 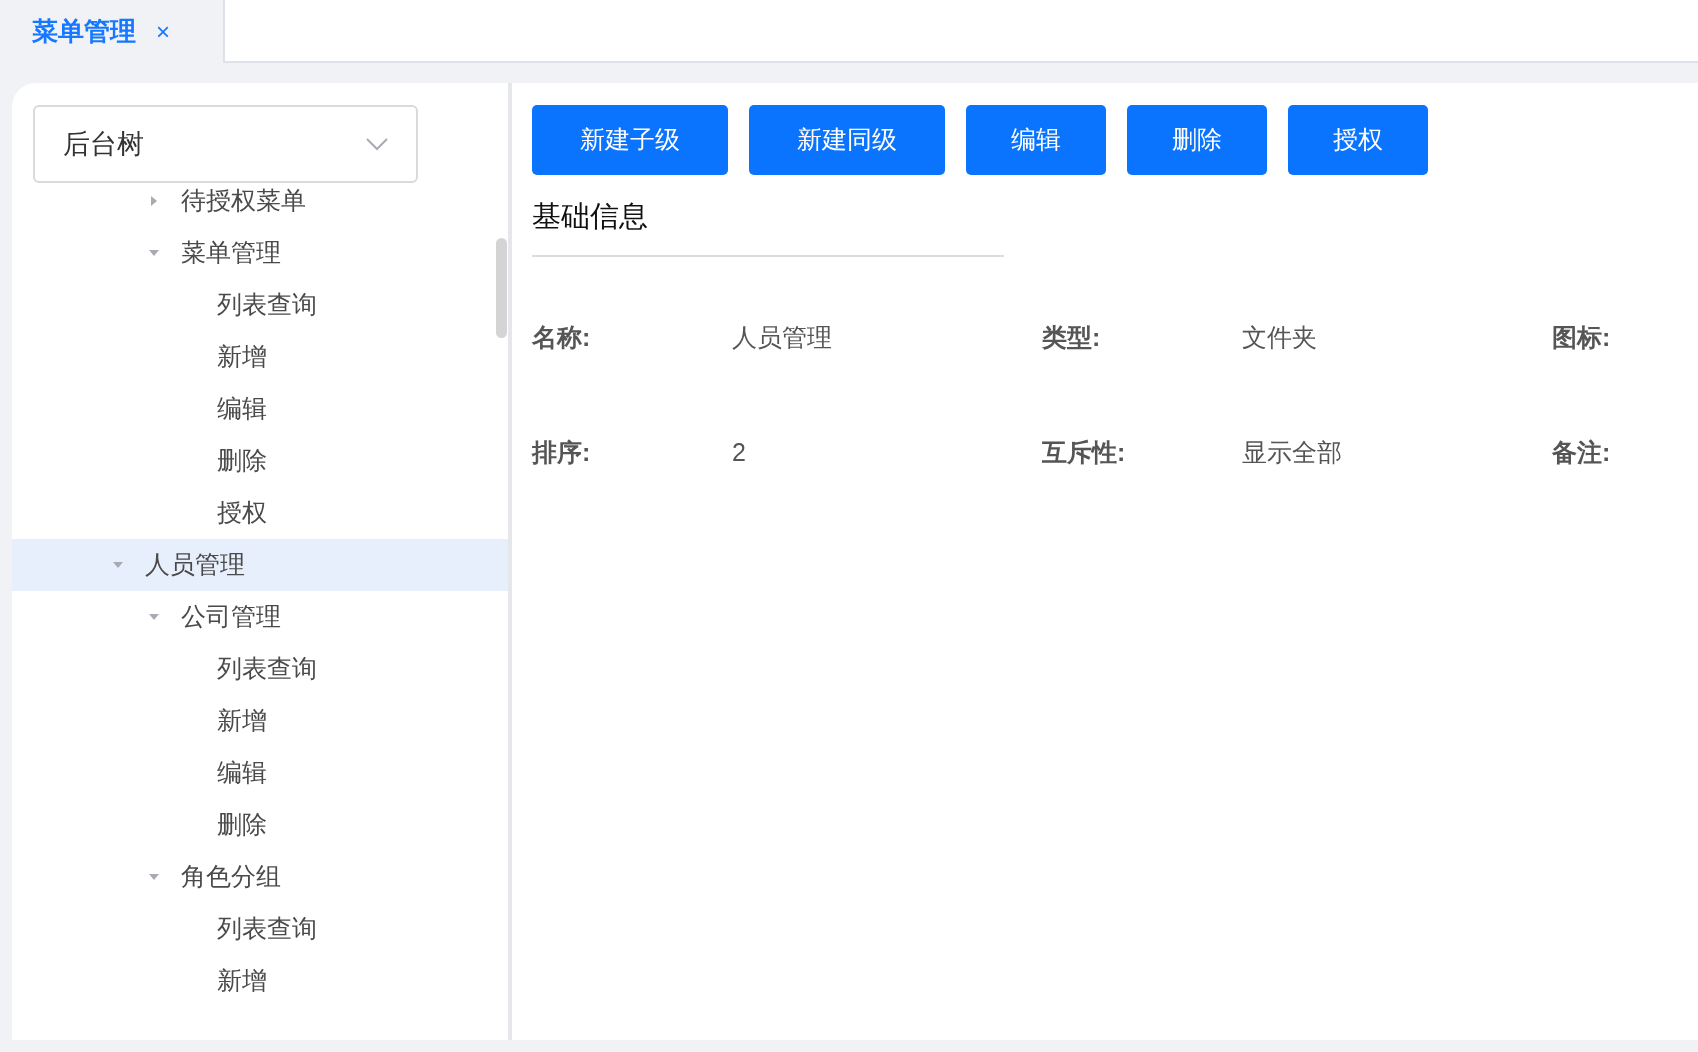 What do you see at coordinates (260, 513) in the screenshot?
I see `tree-item: 授权` at bounding box center [260, 513].